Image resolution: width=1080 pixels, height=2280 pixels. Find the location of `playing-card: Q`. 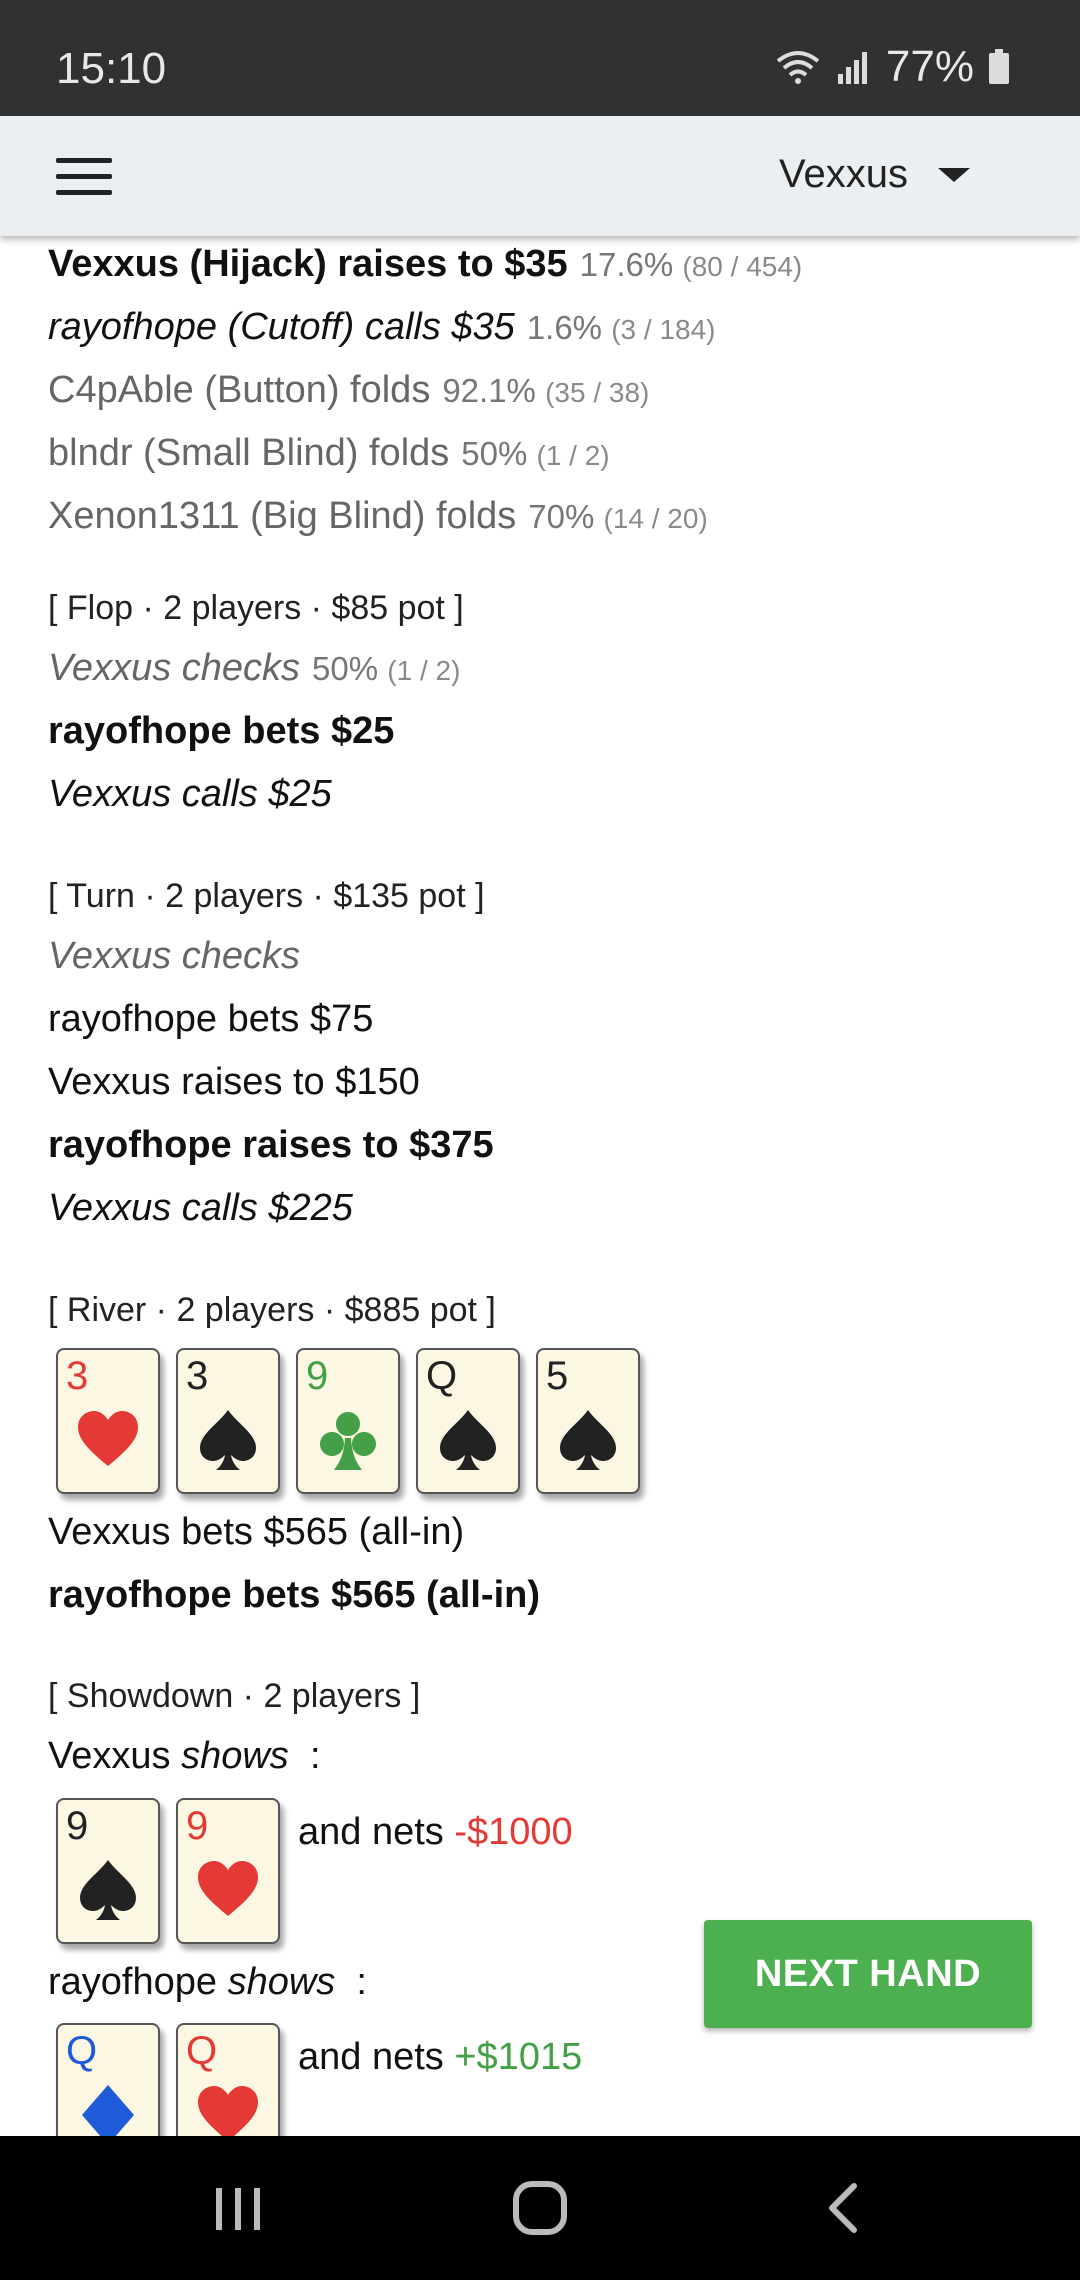

playing-card: Q is located at coordinates (468, 1421).